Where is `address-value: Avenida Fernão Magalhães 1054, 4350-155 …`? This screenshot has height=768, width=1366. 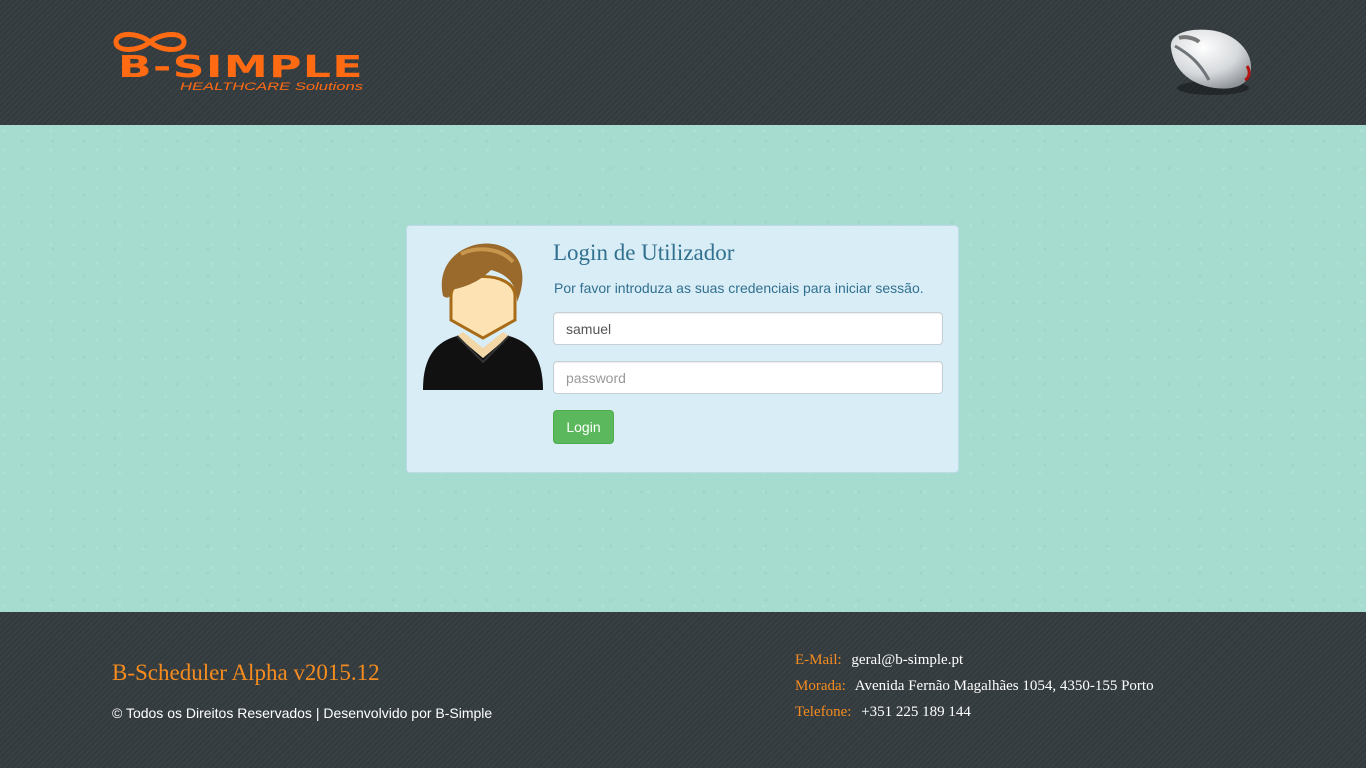 address-value: Avenida Fernão Magalhães 1054, 4350-155 … is located at coordinates (1004, 686).